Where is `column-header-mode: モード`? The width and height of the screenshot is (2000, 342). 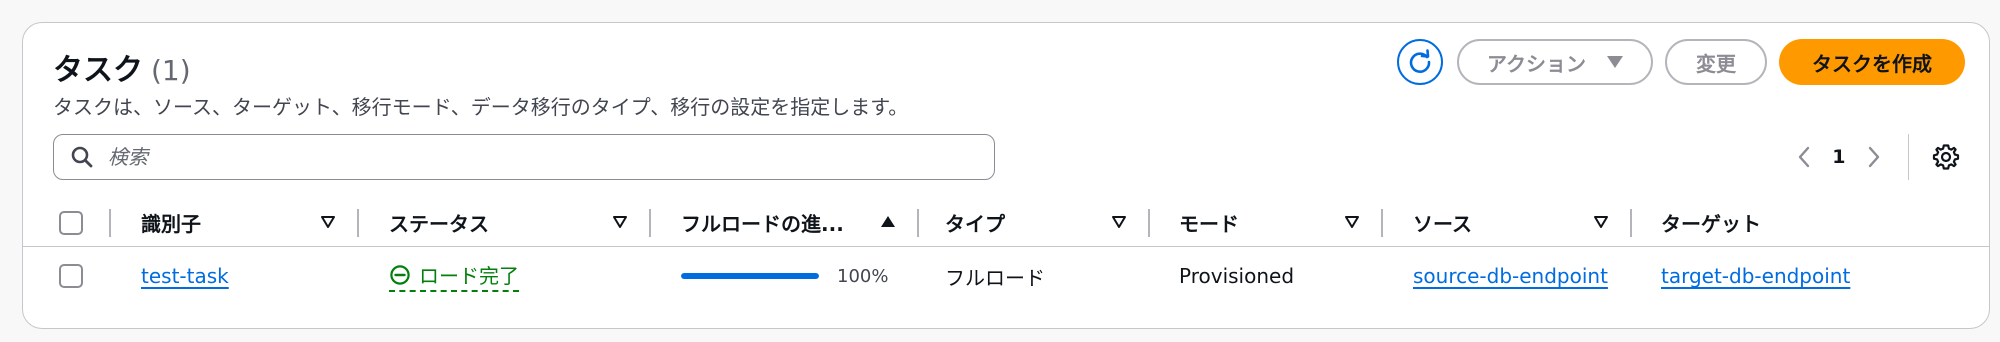 column-header-mode: モード is located at coordinates (1209, 222).